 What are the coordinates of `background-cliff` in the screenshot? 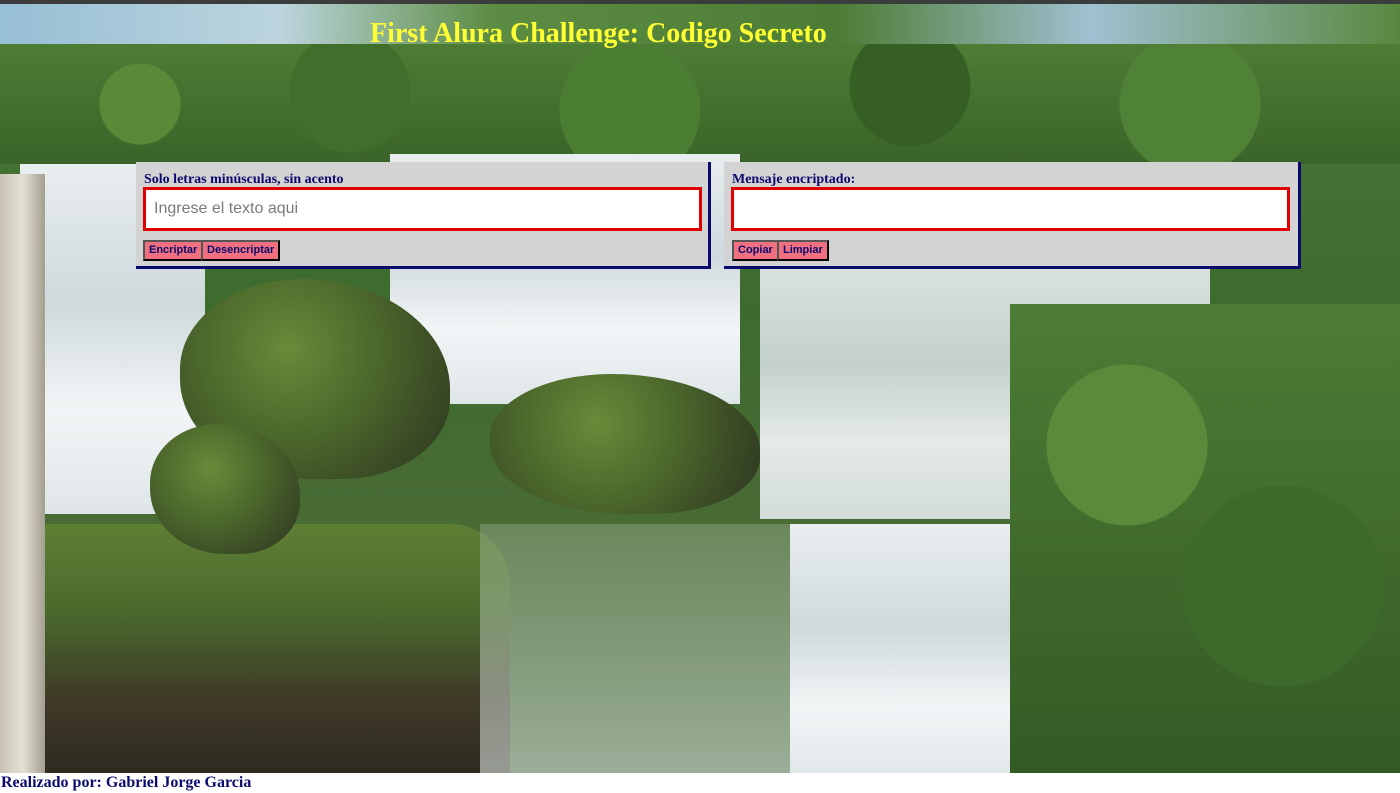 It's located at (270, 648).